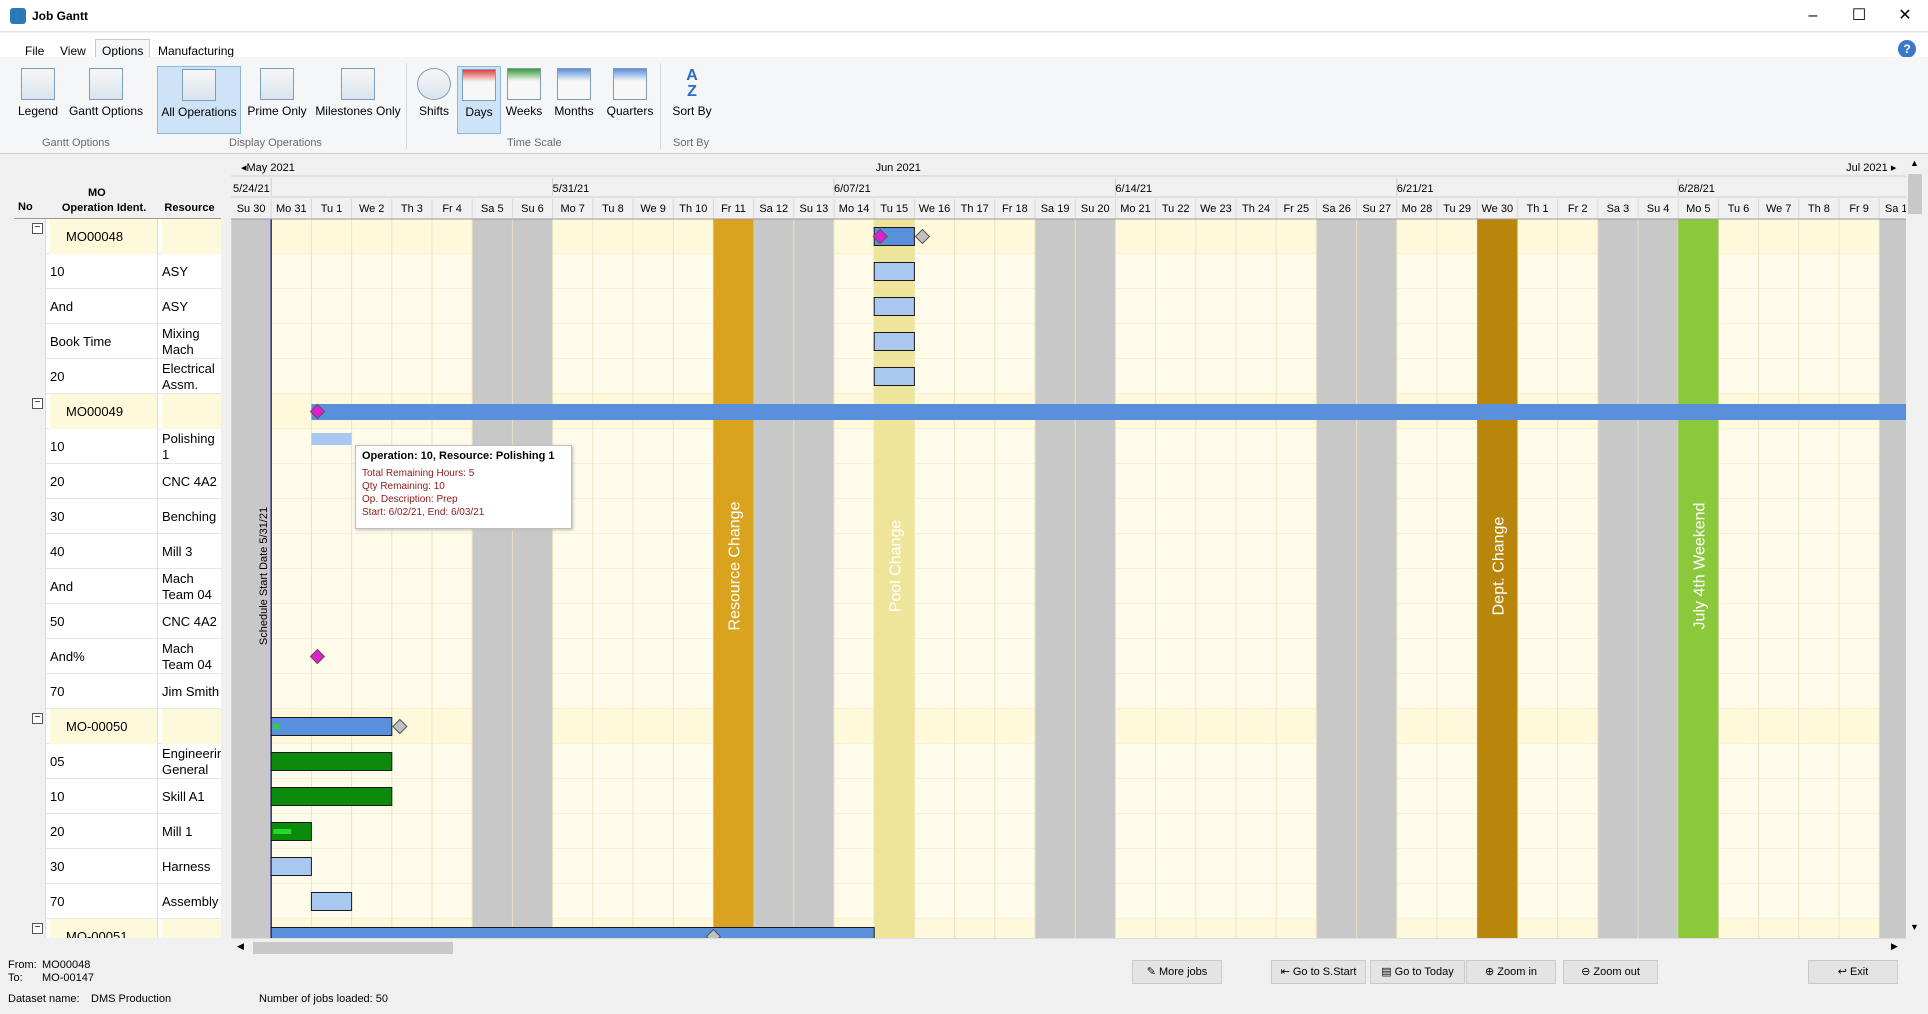  I want to click on horizontal-scrollbar: ◀ ▶, so click(1068, 947).